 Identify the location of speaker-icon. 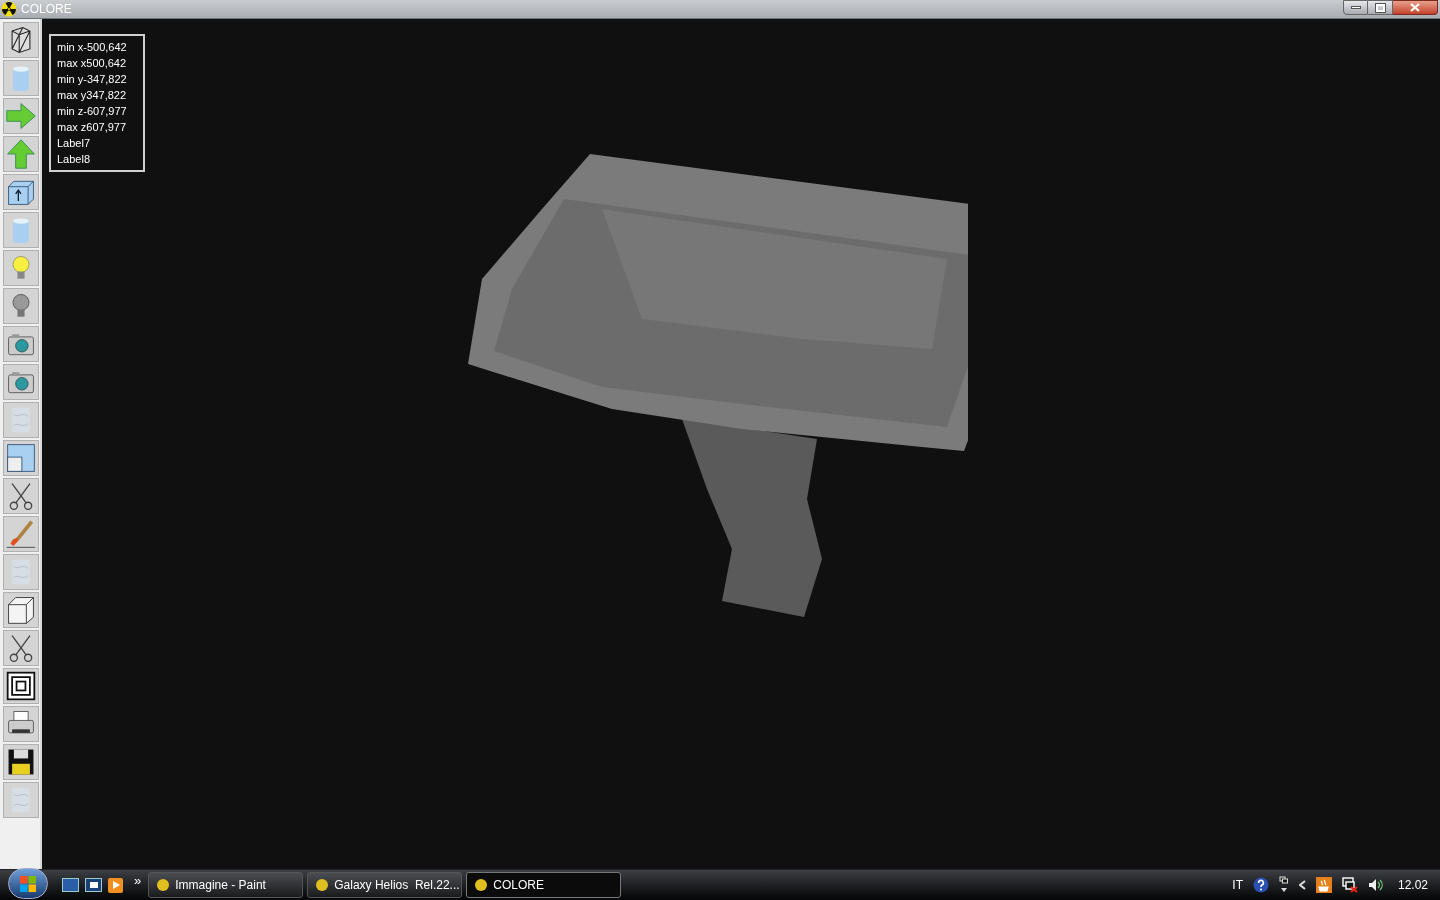
(1375, 885).